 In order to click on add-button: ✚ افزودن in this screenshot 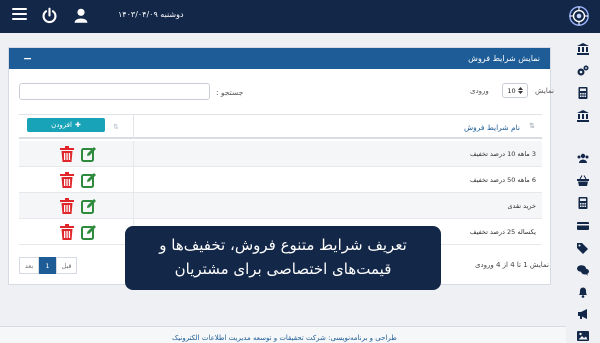, I will do `click(66, 125)`.